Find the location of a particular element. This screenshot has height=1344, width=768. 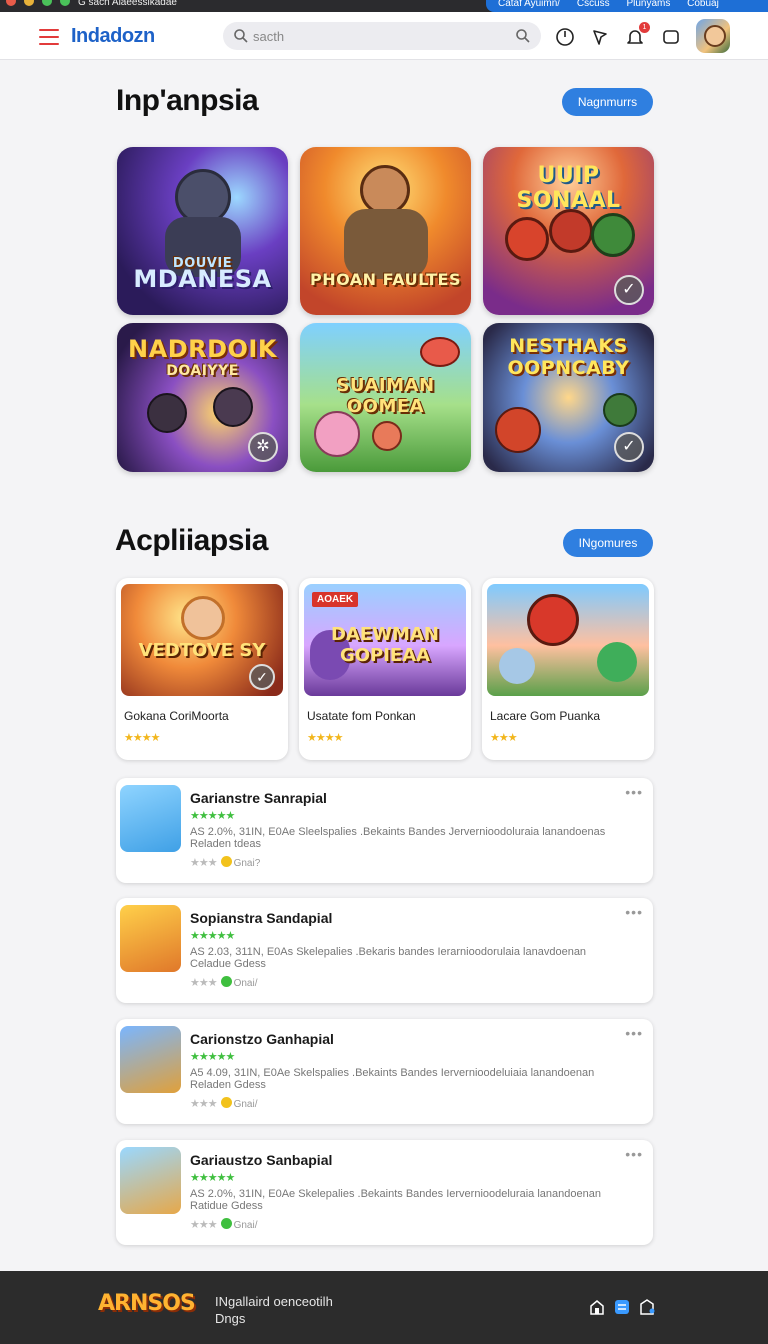

featured-tile: NESTHAKS OOPNCABY ✓ is located at coordinates (568, 397).